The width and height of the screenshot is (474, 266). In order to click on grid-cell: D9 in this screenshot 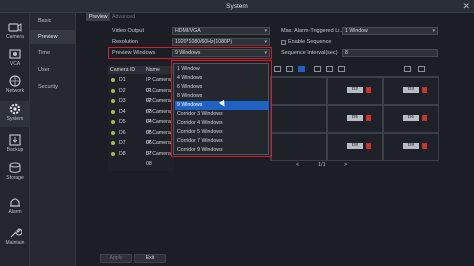, I will do `click(411, 147)`.